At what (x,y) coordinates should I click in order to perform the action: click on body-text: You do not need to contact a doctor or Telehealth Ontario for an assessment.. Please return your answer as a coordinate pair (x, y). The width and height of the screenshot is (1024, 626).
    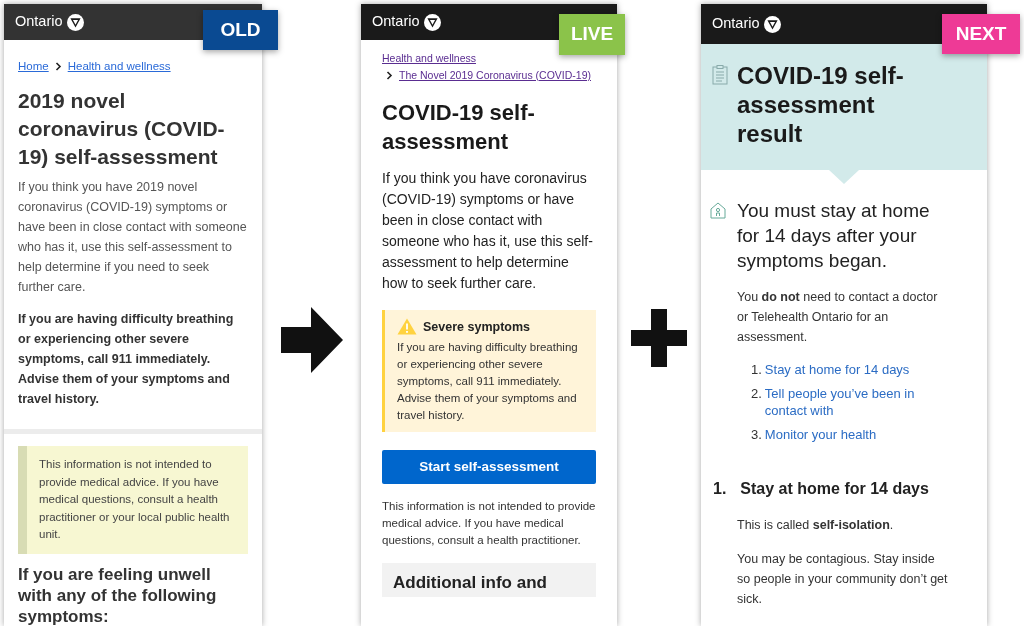
    Looking at the image, I should click on (838, 317).